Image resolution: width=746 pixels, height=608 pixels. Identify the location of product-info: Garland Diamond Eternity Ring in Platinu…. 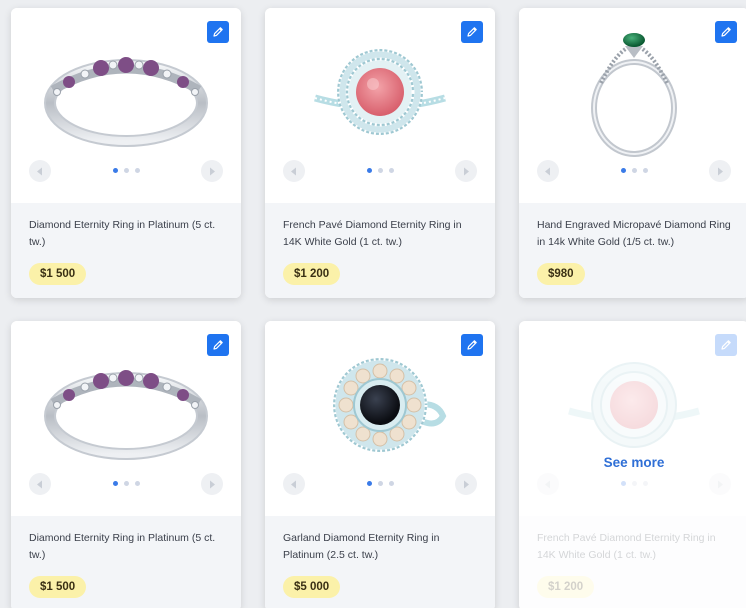
(380, 562).